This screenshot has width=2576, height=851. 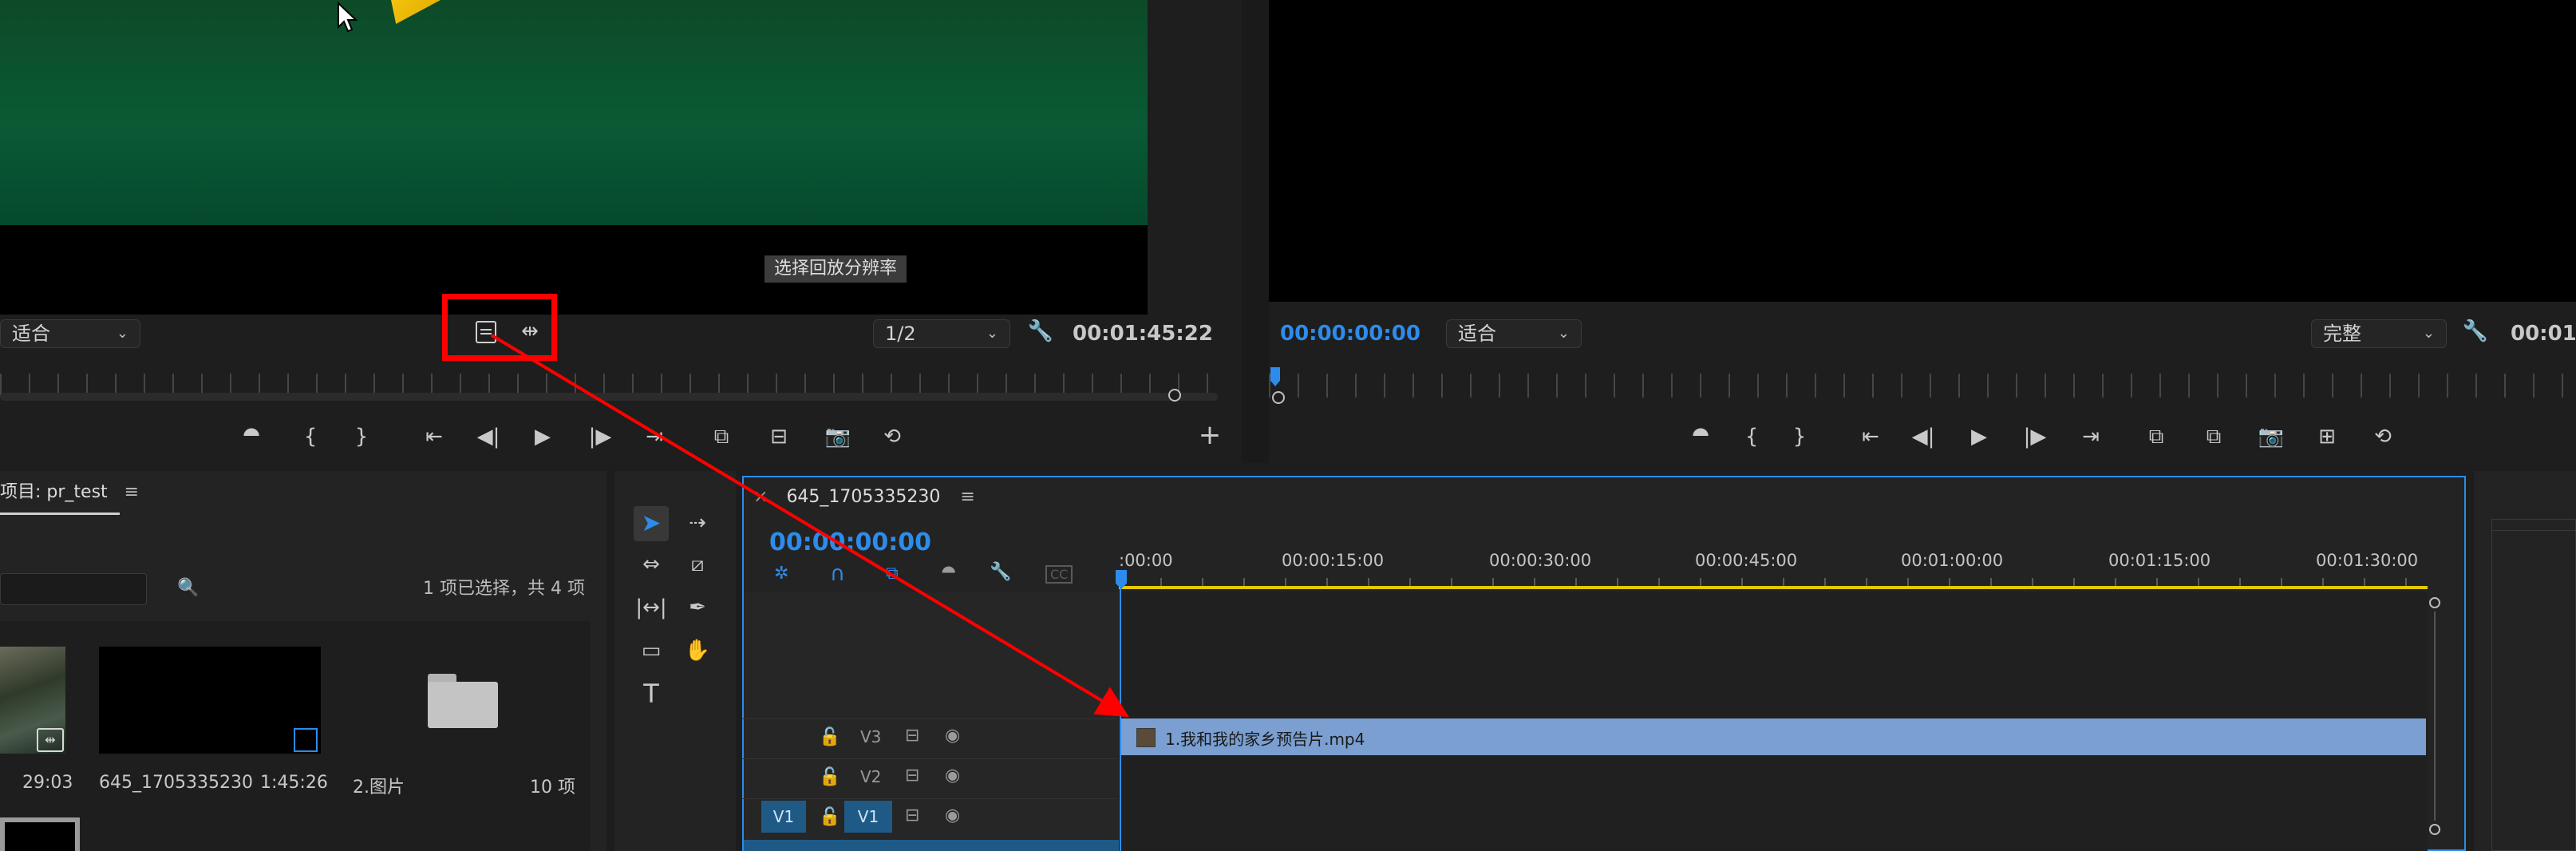 I want to click on annotation-arrow, so click(x=809, y=526).